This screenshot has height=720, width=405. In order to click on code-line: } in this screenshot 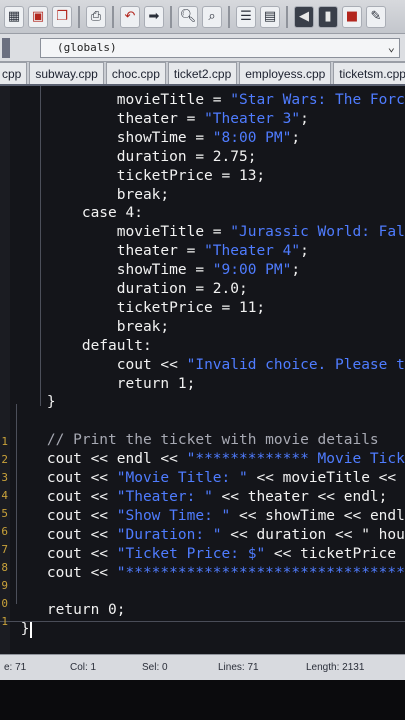, I will do `click(21, 629)`.